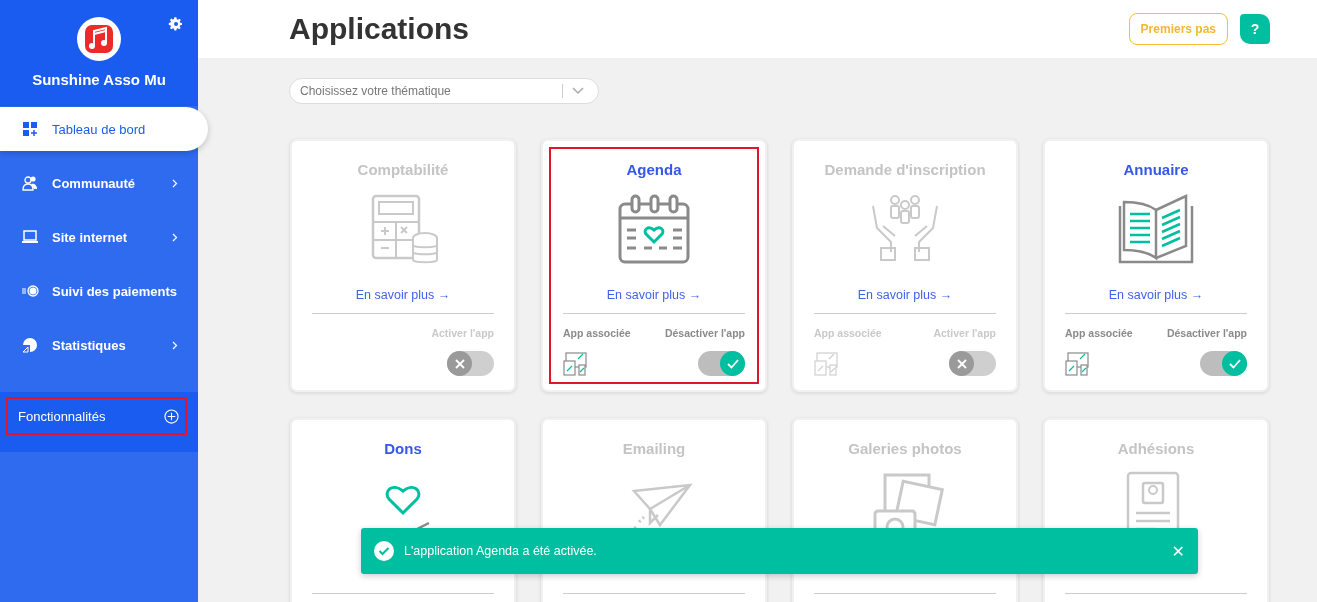  Describe the element at coordinates (1156, 448) in the screenshot. I see `app-title: Adhésions` at that location.